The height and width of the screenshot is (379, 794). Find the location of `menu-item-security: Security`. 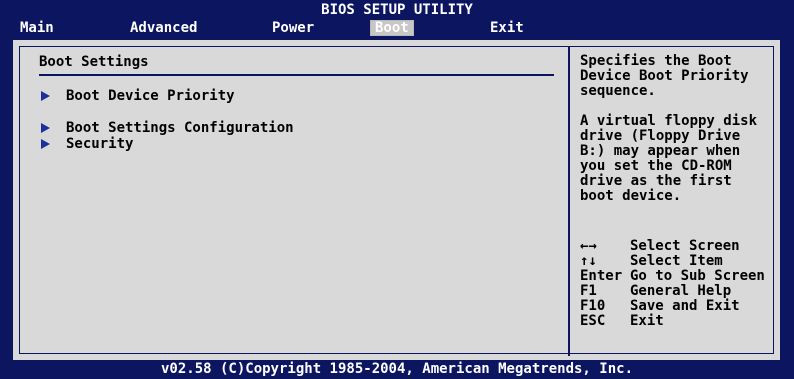

menu-item-security: Security is located at coordinates (86, 144).